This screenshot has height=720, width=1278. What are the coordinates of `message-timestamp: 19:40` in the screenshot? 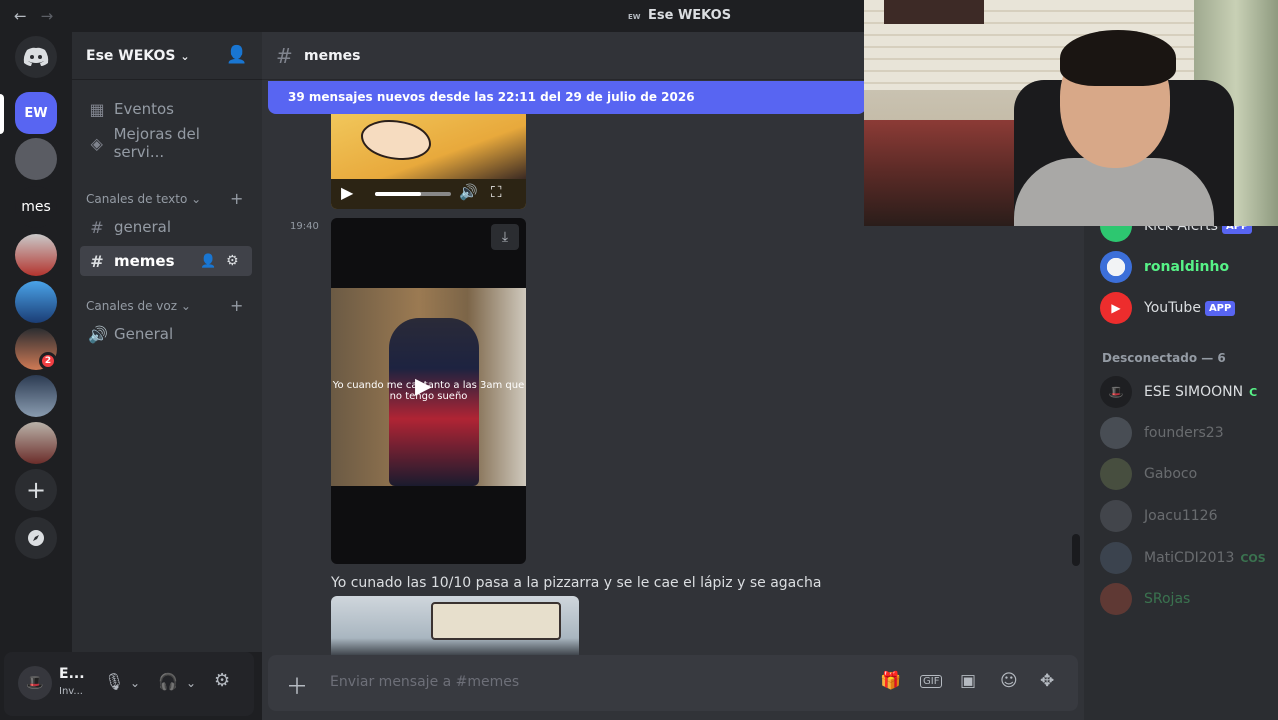 It's located at (304, 226).